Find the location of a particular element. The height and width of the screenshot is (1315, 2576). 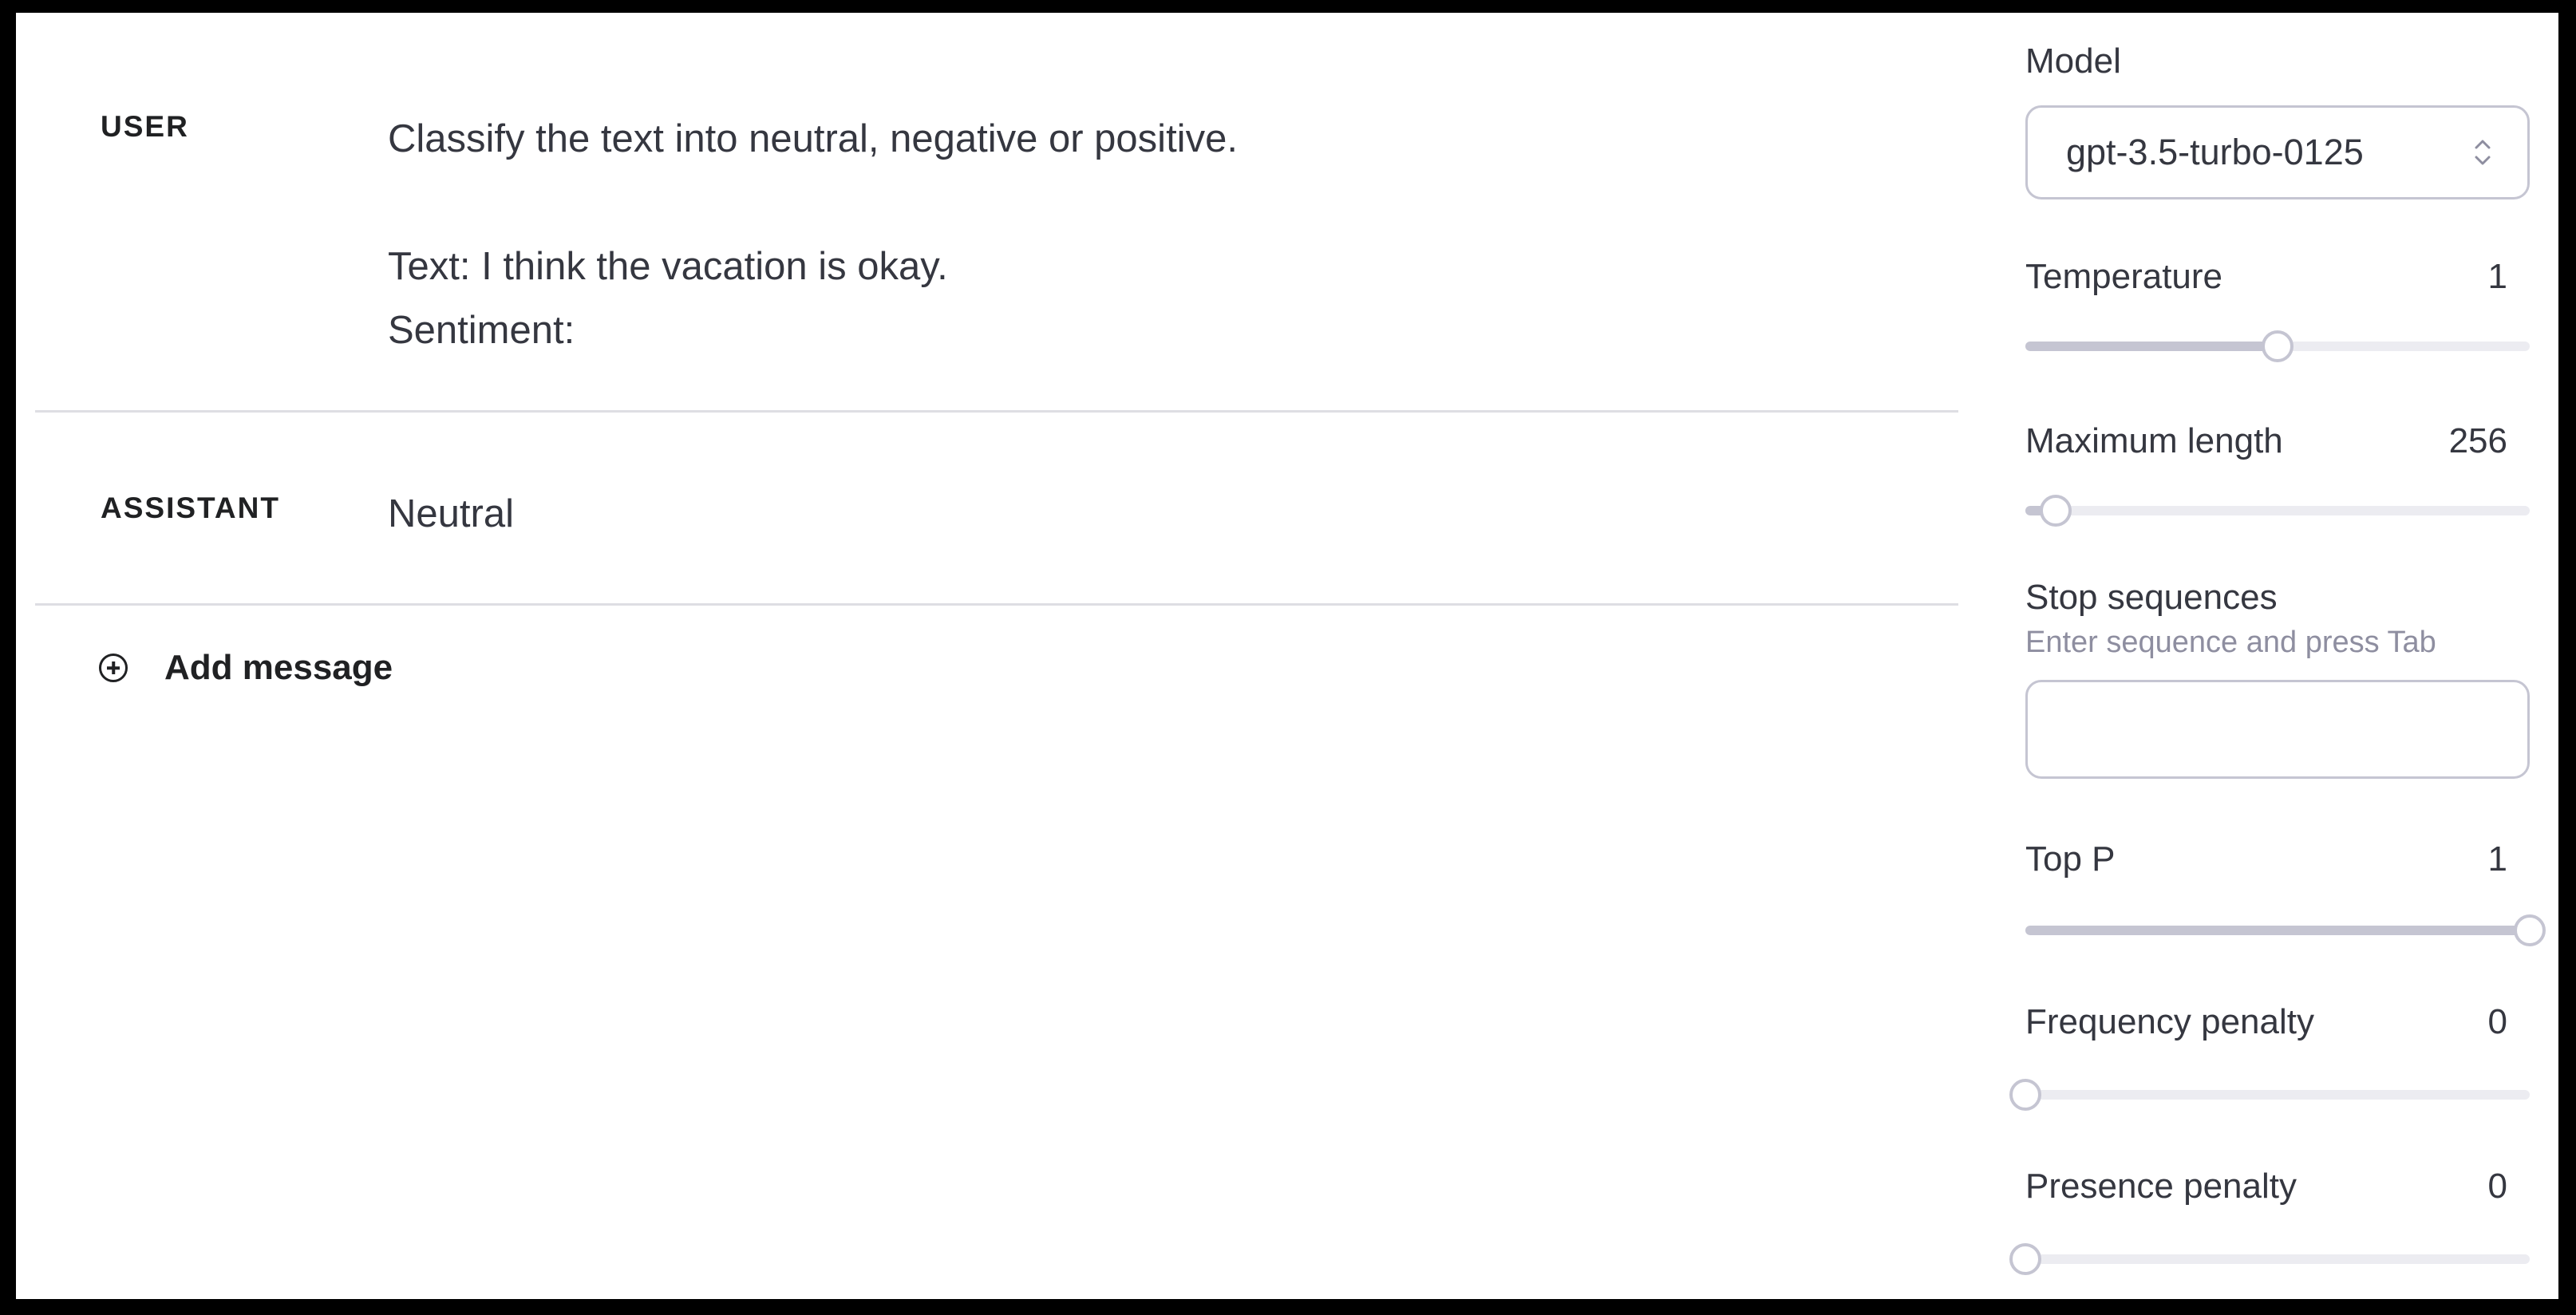

presence-penalty-value: 0 is located at coordinates (2497, 1186).